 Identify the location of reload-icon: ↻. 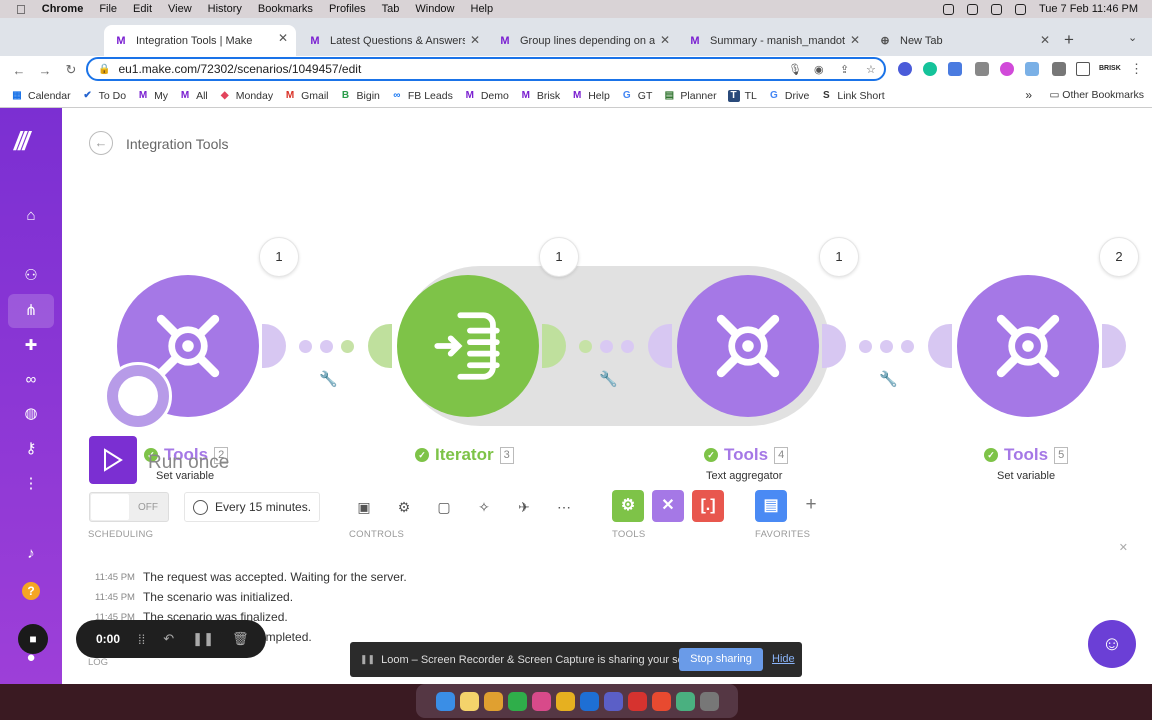
(71, 70).